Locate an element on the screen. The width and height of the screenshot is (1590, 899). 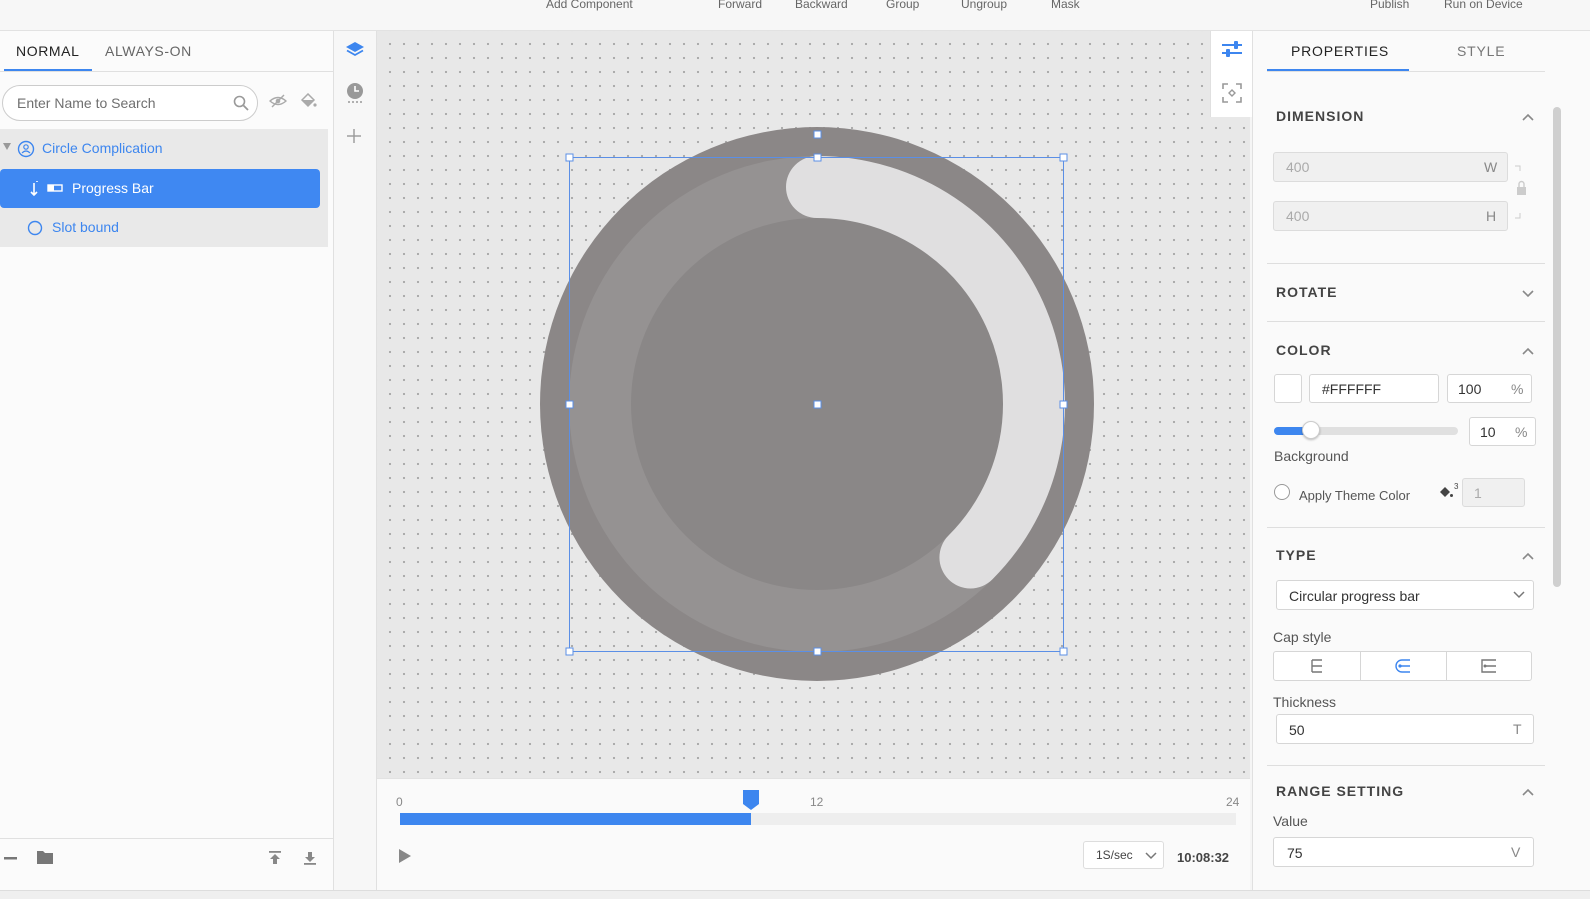
timeline-track is located at coordinates (818, 807).